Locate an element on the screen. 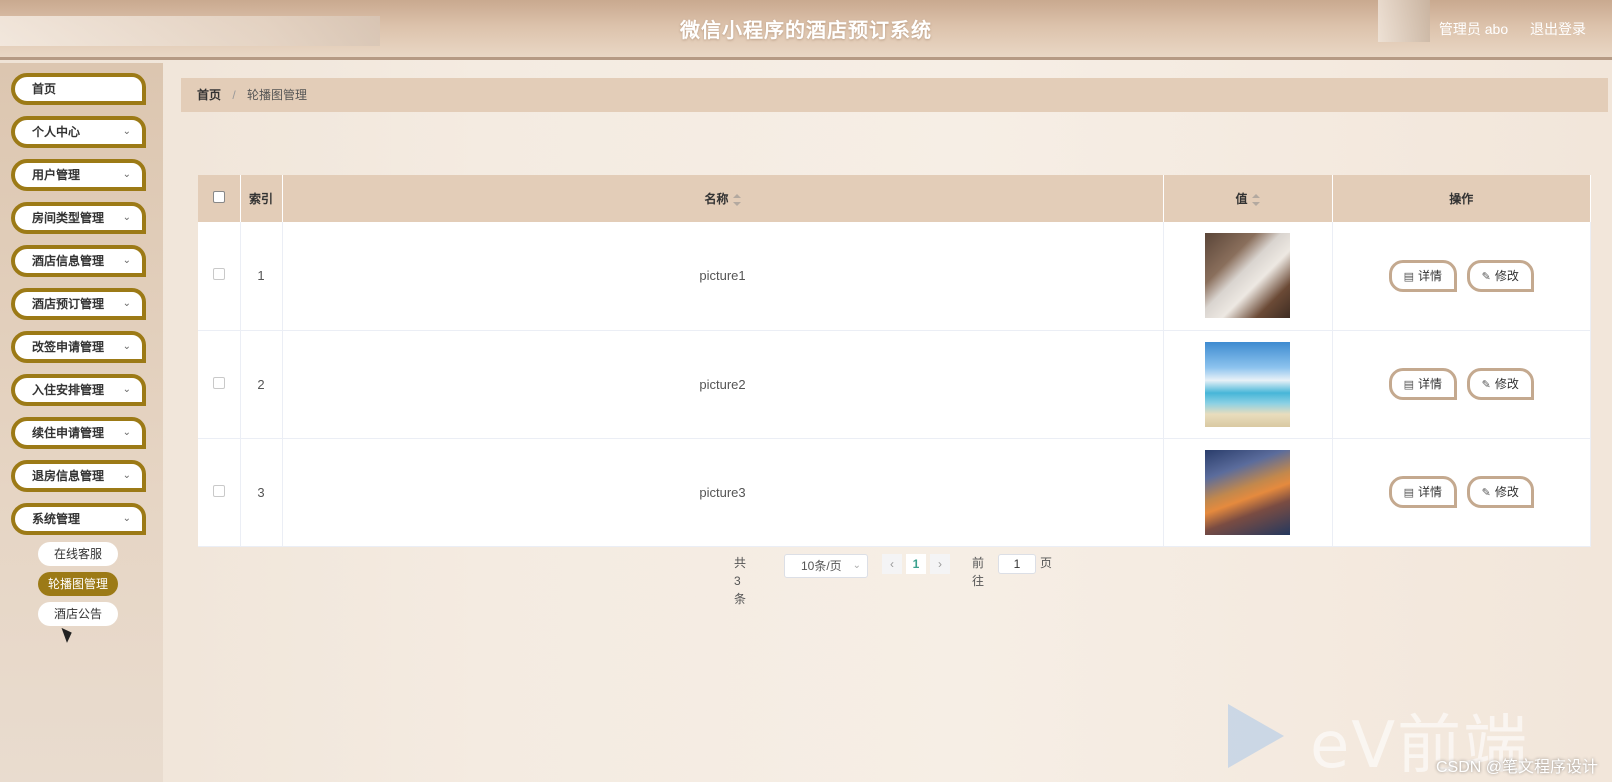 The height and width of the screenshot is (782, 1612). sidebar-item-room-type-management: 房间类型管理 ⌄ is located at coordinates (78, 218).